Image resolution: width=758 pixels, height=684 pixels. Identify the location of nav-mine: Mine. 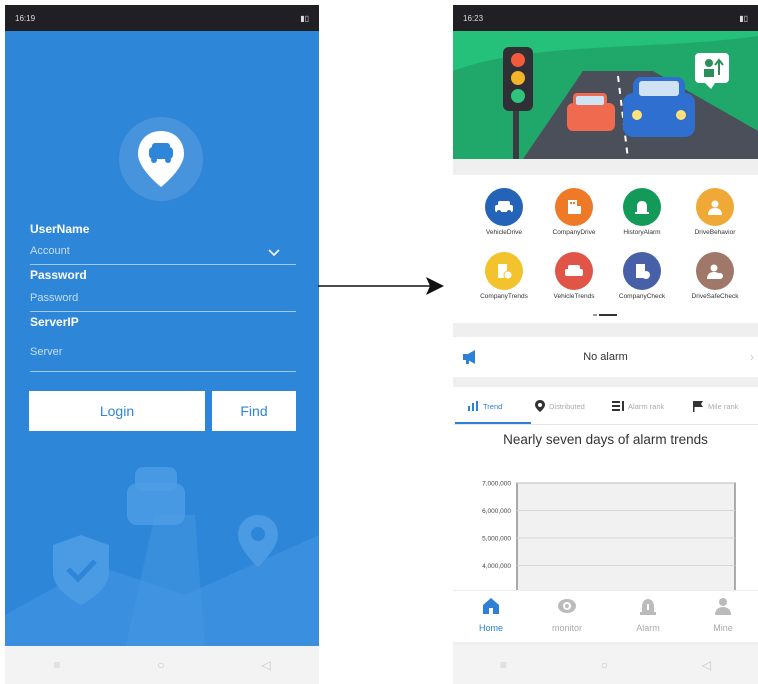
(723, 615).